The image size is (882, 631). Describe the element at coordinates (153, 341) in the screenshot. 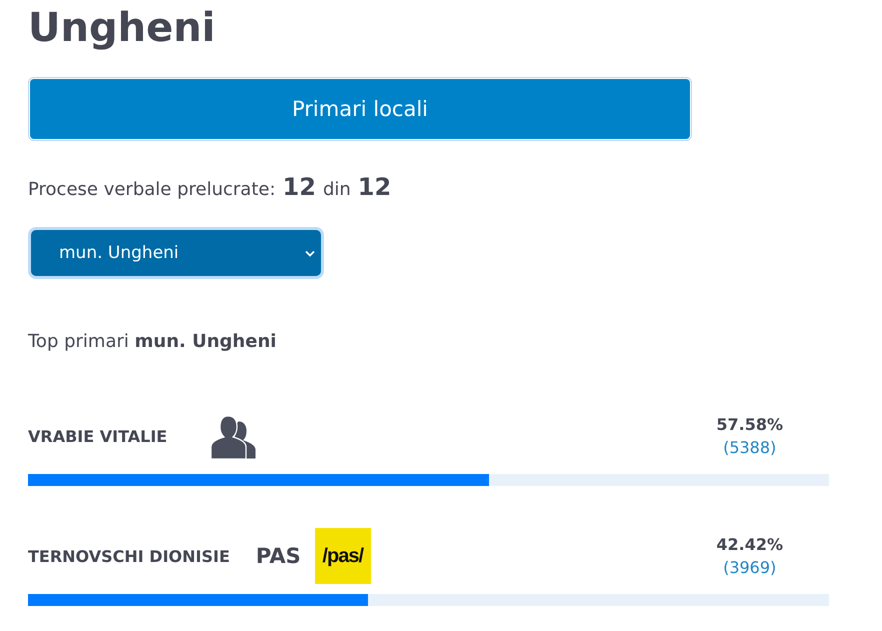

I see `top-heading: Top primari mun. Ungheni` at that location.